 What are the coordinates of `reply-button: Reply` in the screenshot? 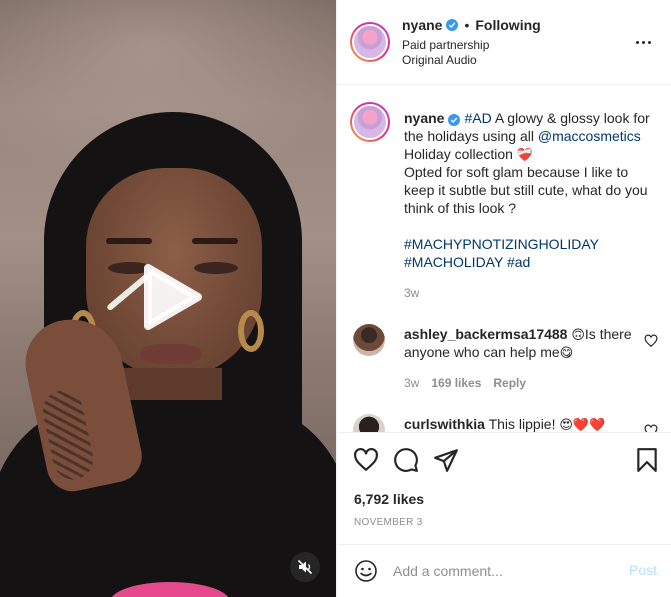 It's located at (509, 383).